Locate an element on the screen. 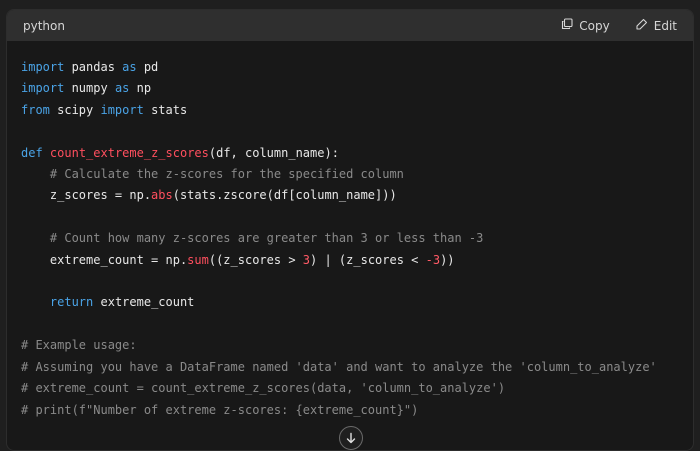  code-token: extreme_count = np. is located at coordinates (104, 259).